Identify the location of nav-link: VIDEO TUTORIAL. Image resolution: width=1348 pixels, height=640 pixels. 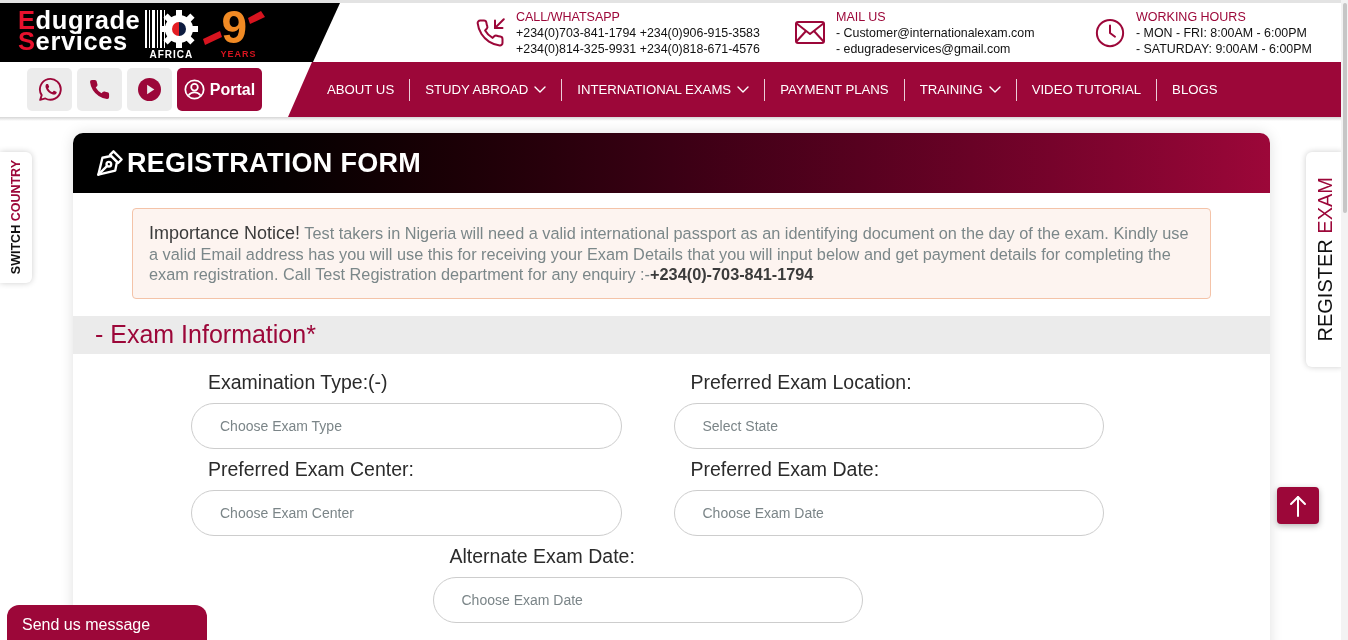
(1086, 89).